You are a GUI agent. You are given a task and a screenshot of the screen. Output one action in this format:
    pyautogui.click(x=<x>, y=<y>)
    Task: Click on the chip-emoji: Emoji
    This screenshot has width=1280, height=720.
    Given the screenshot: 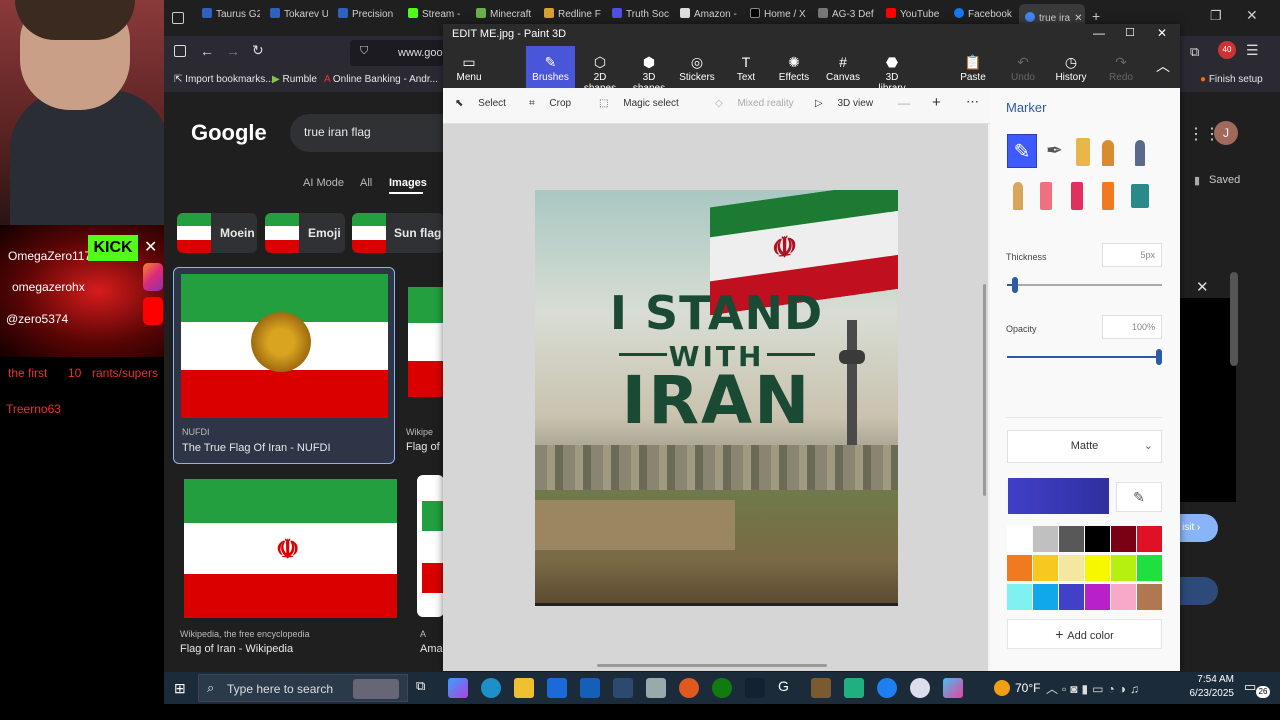 What is the action you would take?
    pyautogui.click(x=305, y=233)
    